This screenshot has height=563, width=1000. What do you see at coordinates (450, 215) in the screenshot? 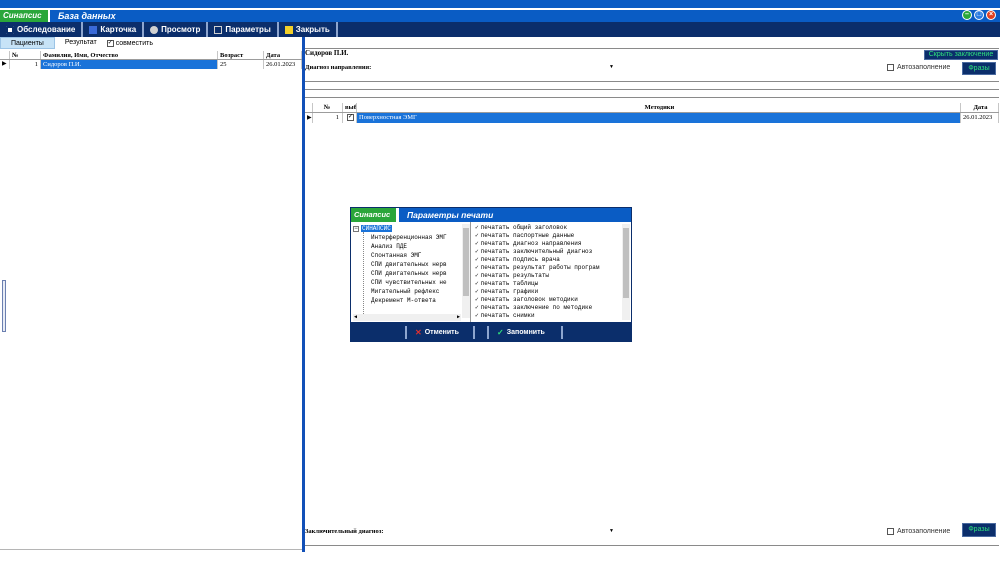
I see `dialog-title: Параметры печати` at bounding box center [450, 215].